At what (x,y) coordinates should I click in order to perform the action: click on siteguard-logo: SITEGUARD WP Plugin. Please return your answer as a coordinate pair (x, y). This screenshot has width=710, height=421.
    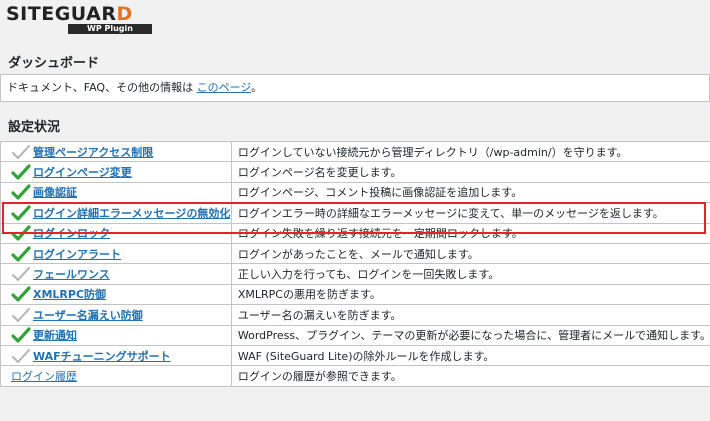
    Looking at the image, I should click on (81, 19).